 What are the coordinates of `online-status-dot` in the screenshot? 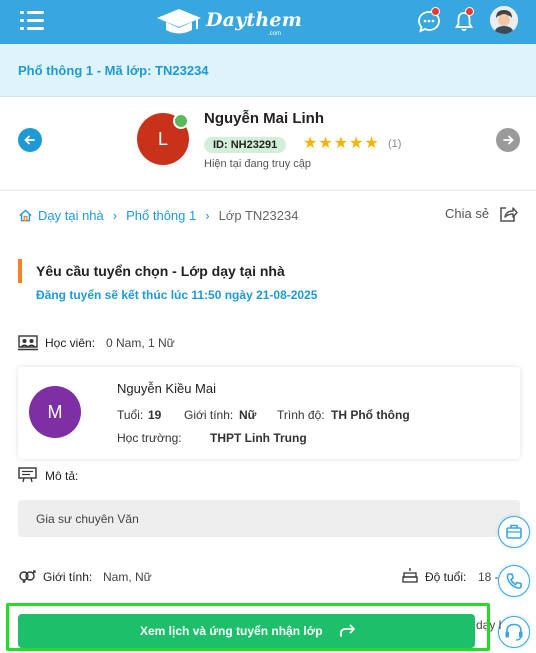 It's located at (181, 121).